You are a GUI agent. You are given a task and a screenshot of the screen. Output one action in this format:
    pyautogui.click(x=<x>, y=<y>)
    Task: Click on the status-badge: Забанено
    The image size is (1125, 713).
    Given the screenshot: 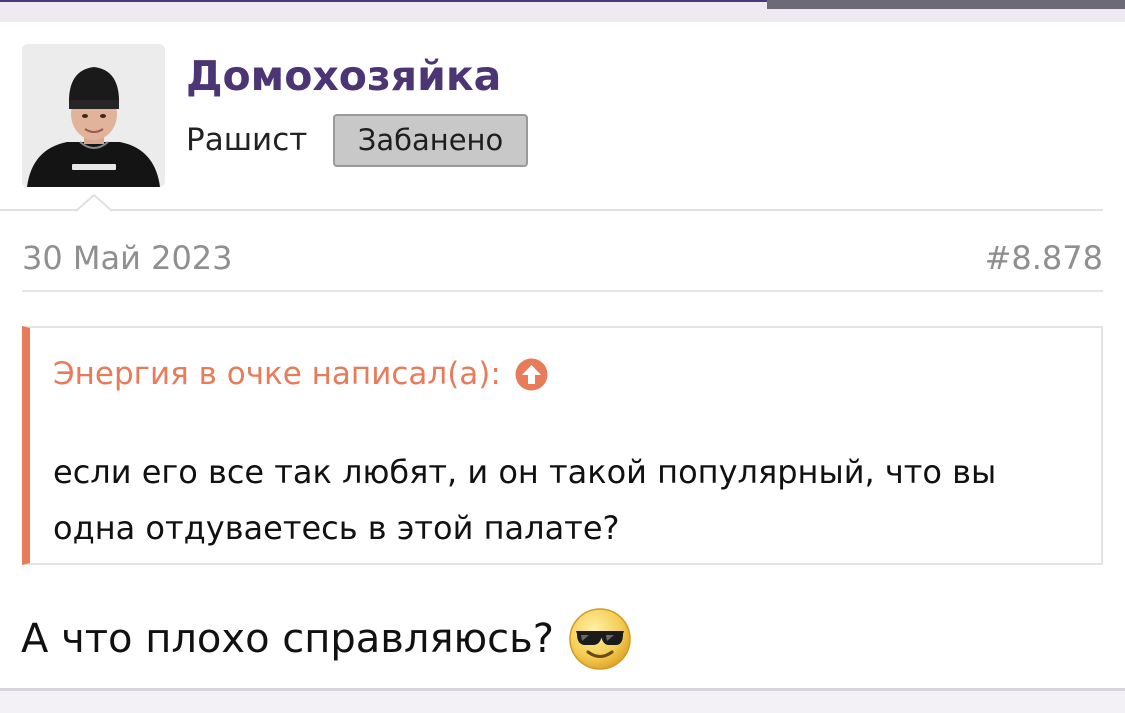 What is the action you would take?
    pyautogui.click(x=430, y=140)
    